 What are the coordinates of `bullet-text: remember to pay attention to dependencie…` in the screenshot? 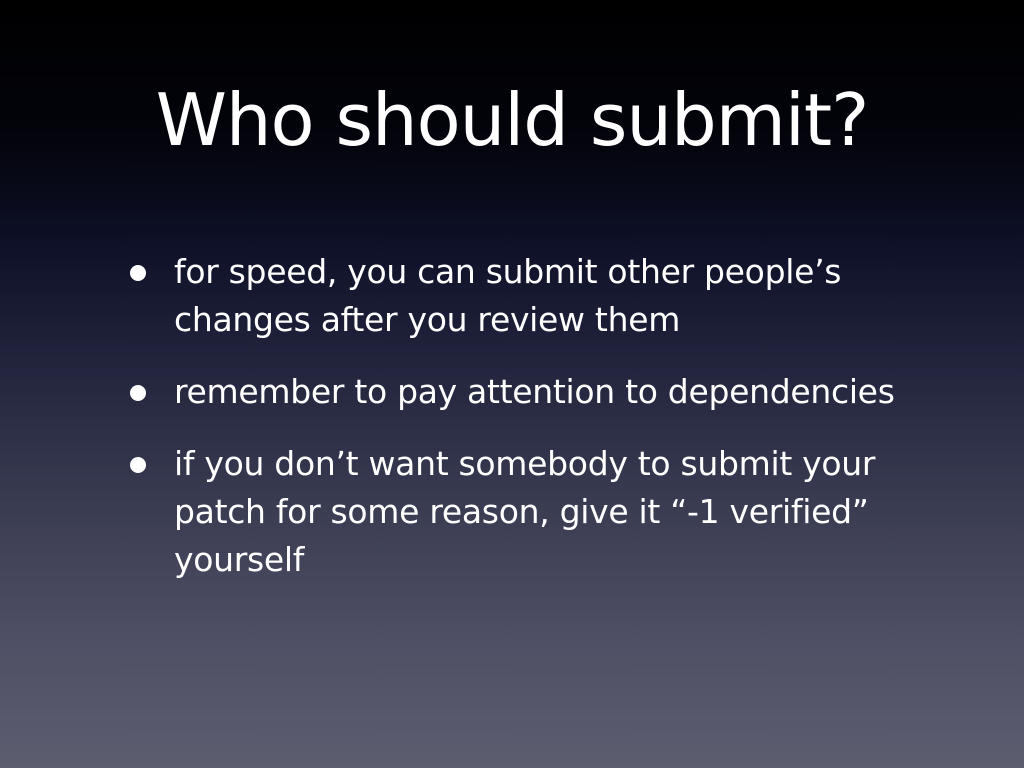 It's located at (534, 391).